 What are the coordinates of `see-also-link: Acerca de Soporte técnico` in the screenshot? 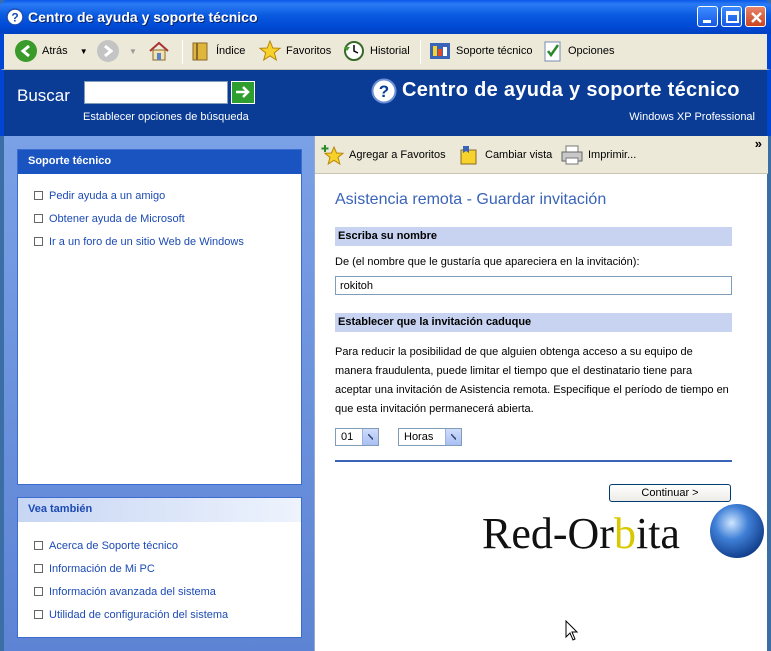 It's located at (167, 545).